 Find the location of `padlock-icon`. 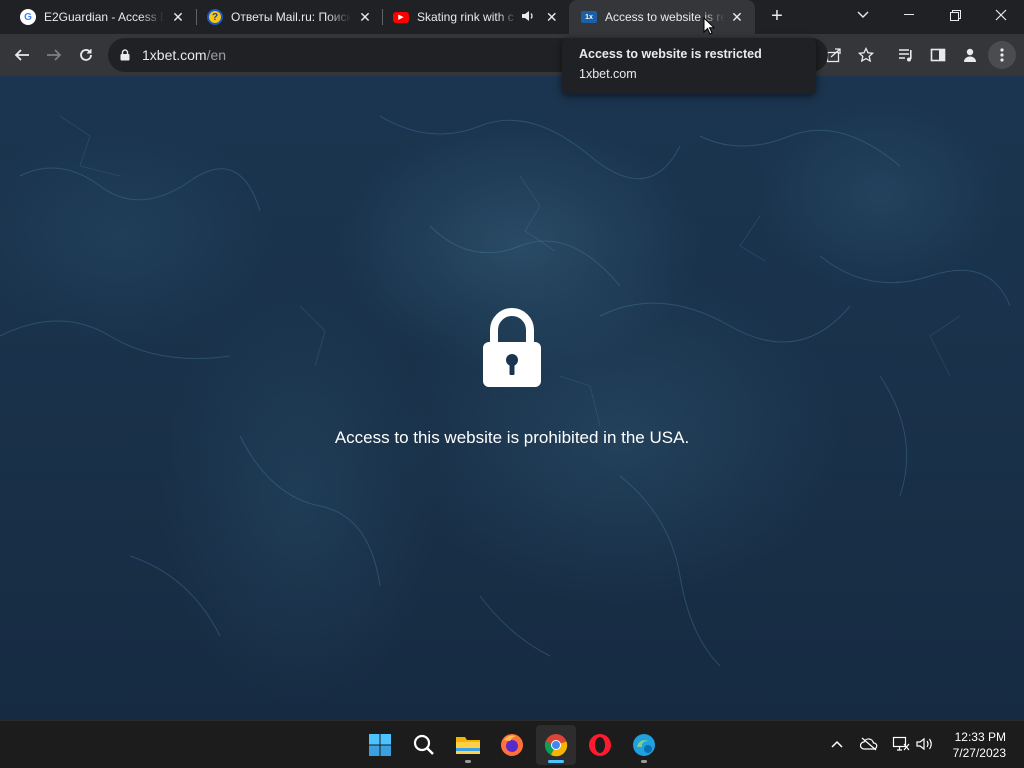

padlock-icon is located at coordinates (512, 347).